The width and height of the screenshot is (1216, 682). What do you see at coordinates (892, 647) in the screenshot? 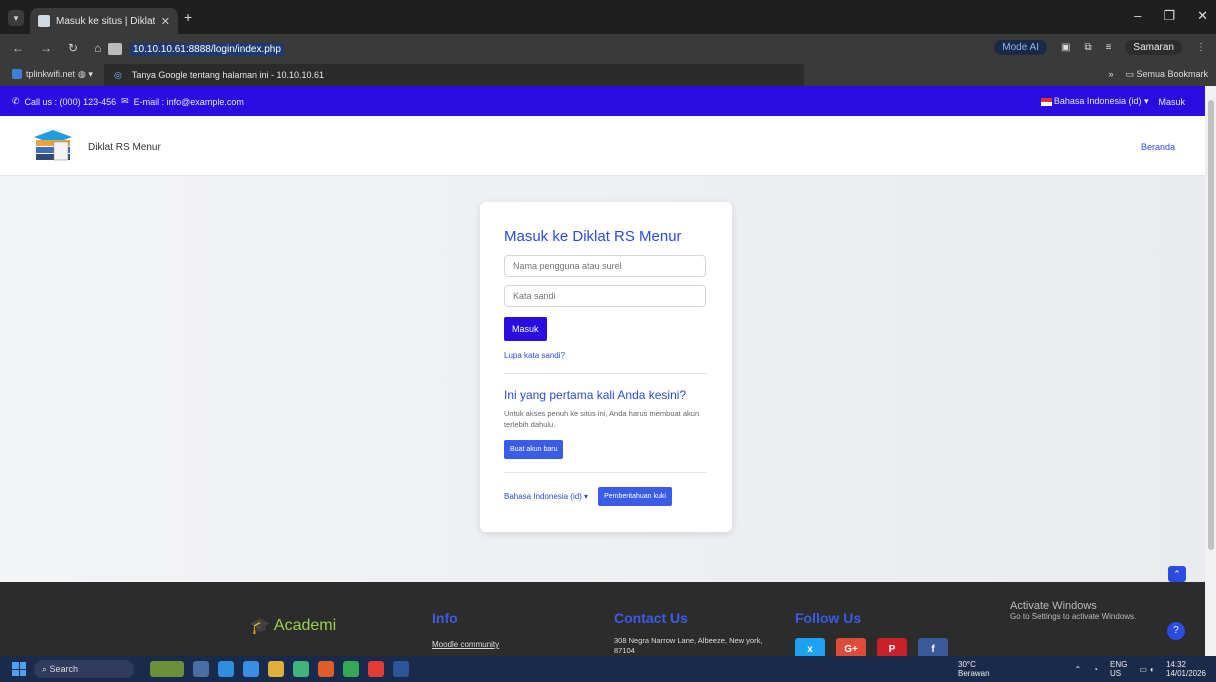
I see `pinterest-icon: P` at bounding box center [892, 647].